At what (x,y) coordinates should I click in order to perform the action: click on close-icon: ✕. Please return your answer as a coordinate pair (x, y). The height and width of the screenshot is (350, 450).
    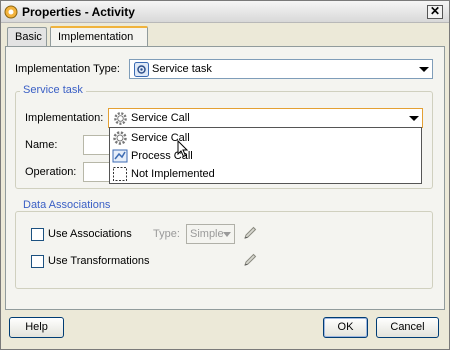
    Looking at the image, I should click on (435, 11).